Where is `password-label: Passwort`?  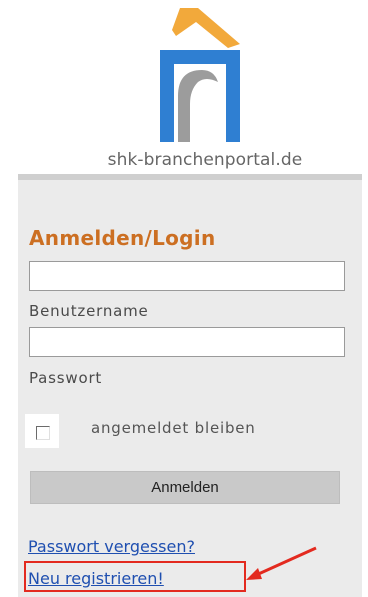
password-label: Passwort is located at coordinates (66, 378).